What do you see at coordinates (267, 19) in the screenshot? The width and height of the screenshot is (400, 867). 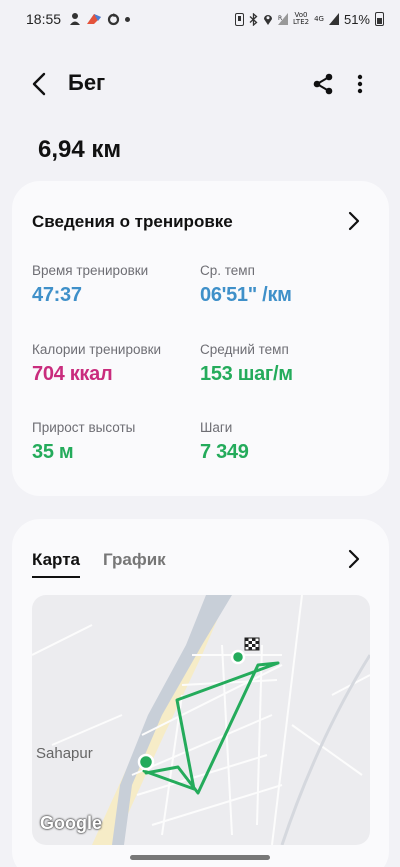 I see `location-icon` at bounding box center [267, 19].